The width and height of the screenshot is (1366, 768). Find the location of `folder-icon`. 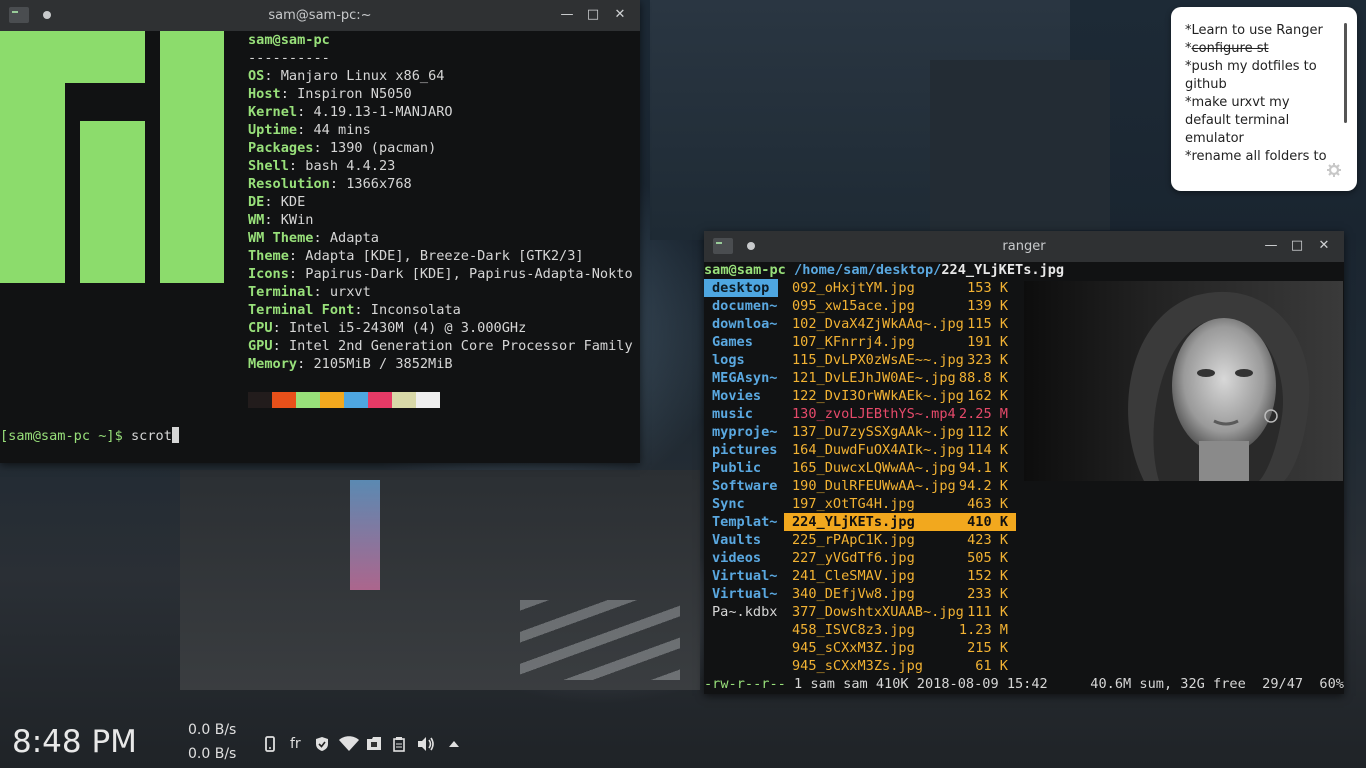

folder-icon is located at coordinates (374, 744).